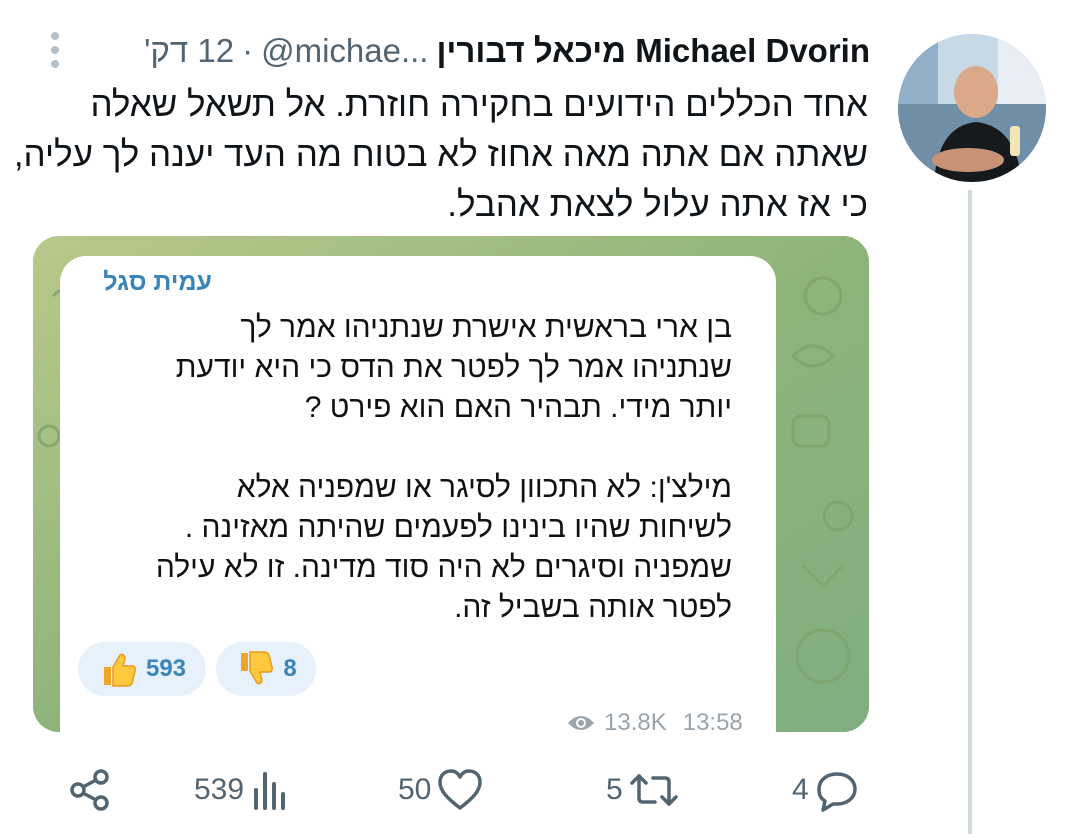 The image size is (1080, 834). I want to click on repost-icon, so click(653, 790).